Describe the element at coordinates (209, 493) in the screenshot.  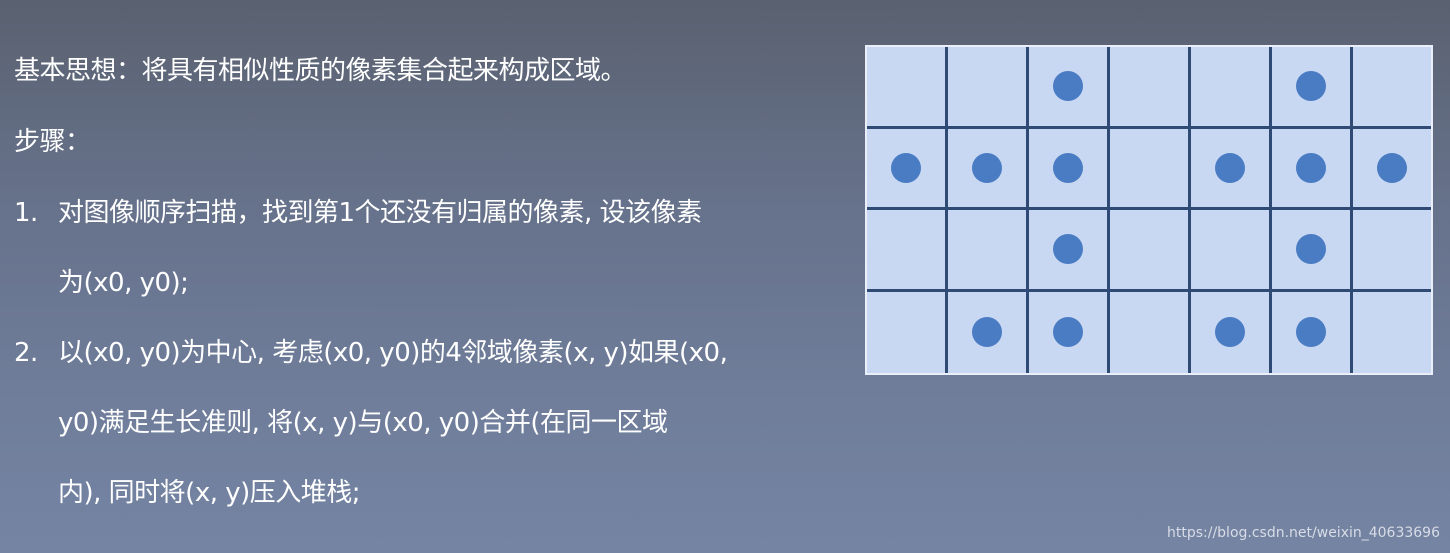
I see `step-2-line-3: 内), 同时将(x, y)压入堆栈;` at that location.